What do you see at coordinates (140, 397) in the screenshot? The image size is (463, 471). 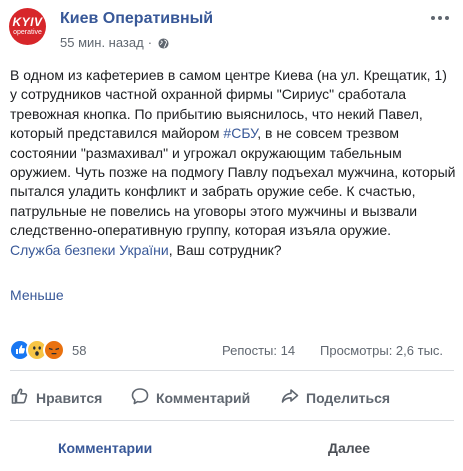 I see `comment-icon` at bounding box center [140, 397].